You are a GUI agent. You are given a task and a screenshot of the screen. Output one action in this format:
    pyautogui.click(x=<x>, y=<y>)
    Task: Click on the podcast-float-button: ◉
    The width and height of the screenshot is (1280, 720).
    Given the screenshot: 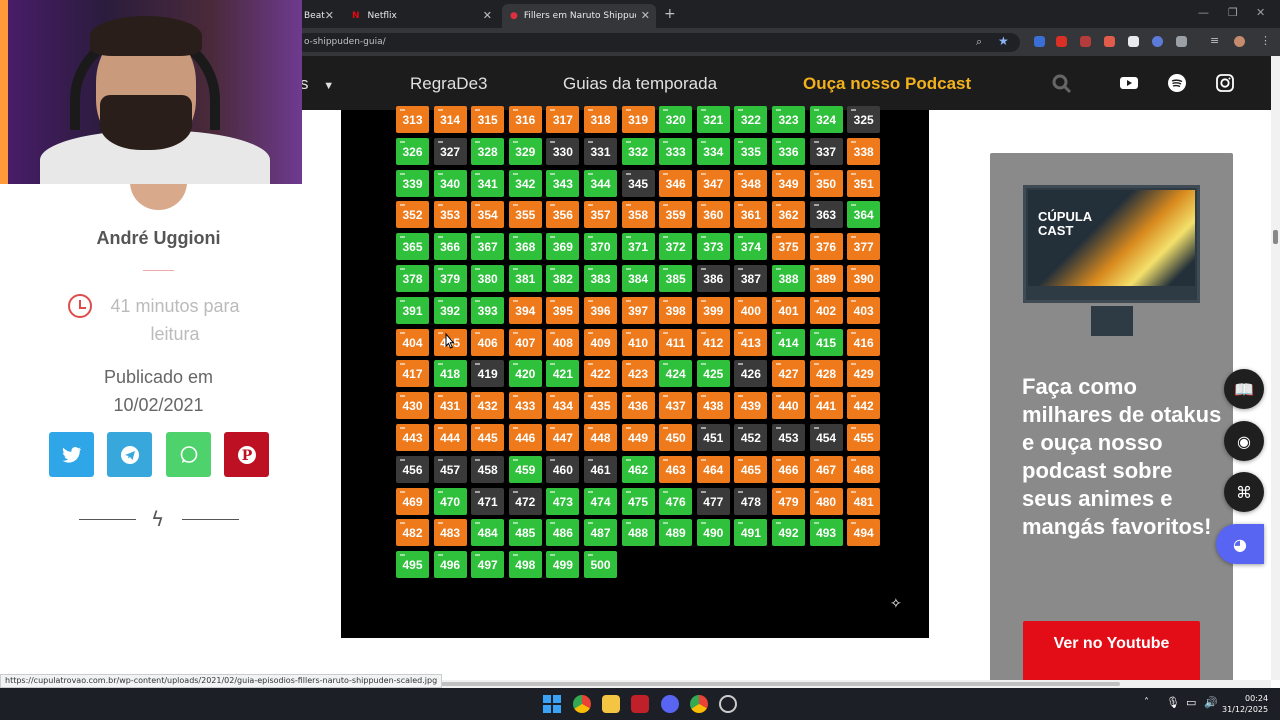 What is the action you would take?
    pyautogui.click(x=1244, y=441)
    